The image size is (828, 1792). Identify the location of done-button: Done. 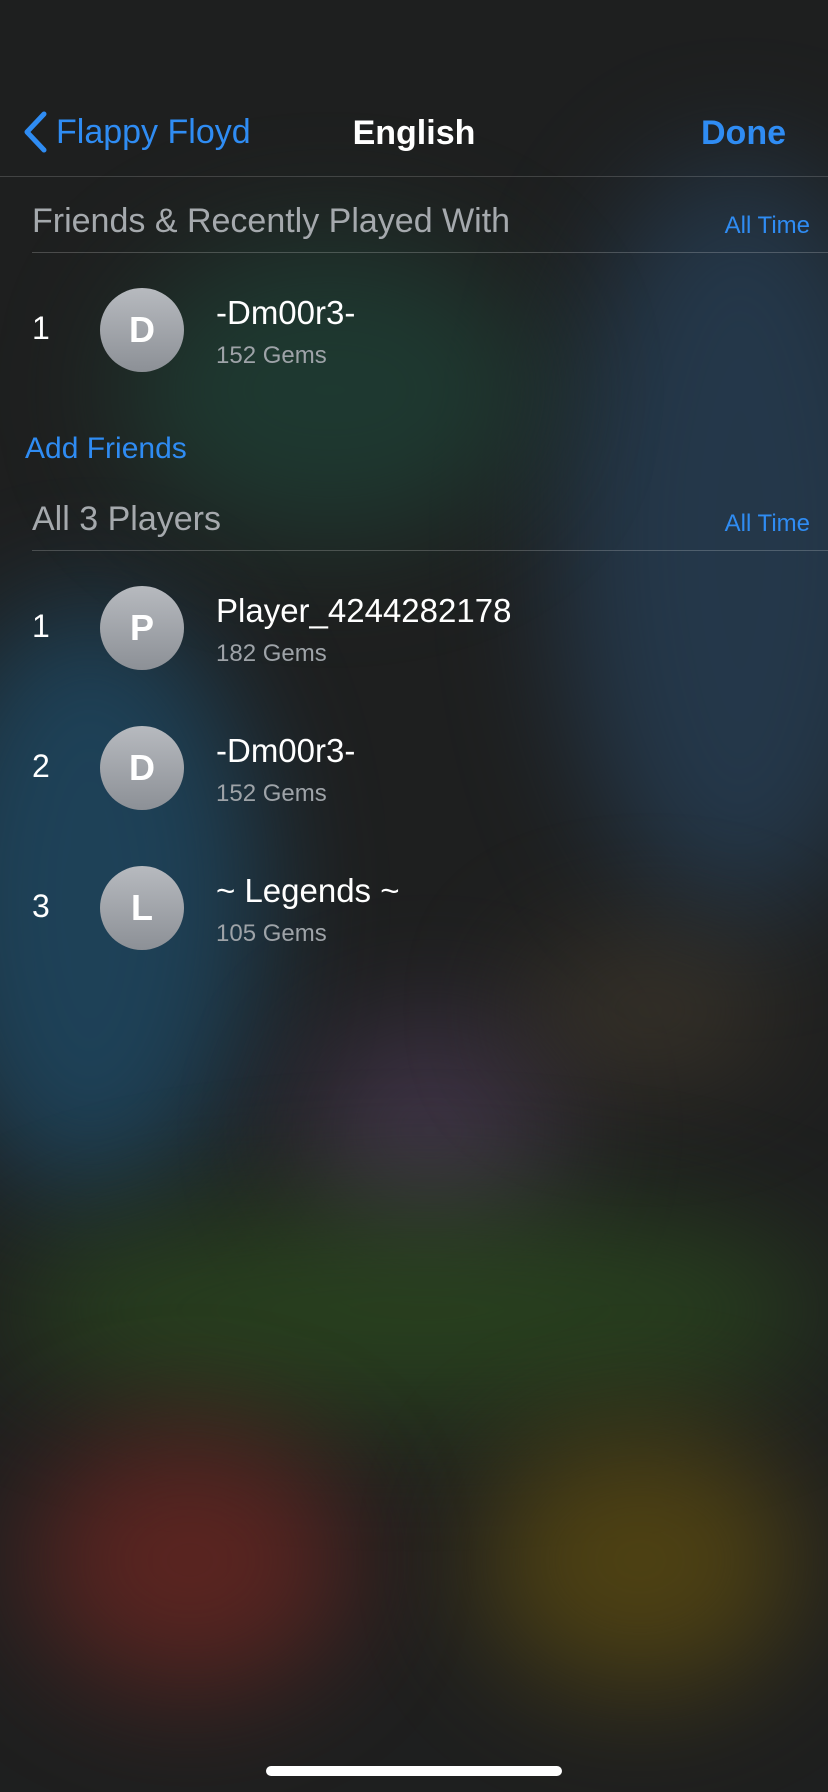
(743, 133).